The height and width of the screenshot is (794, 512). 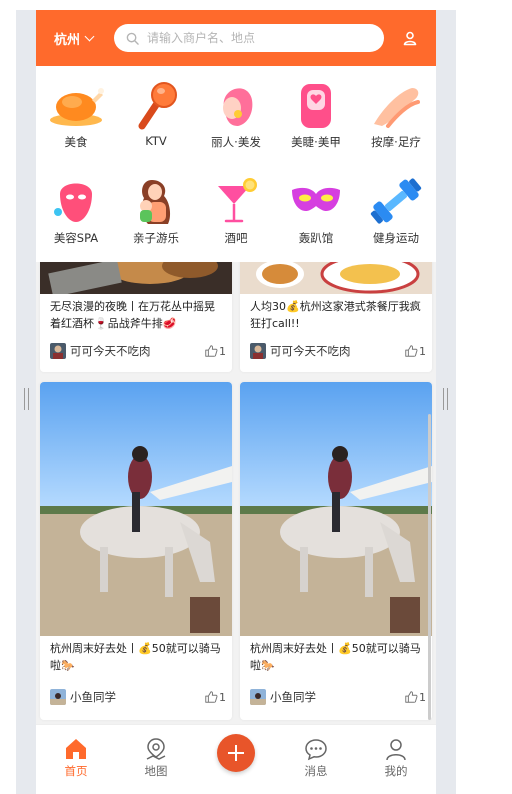 I want to click on tab-label: 首页, so click(x=76, y=771).